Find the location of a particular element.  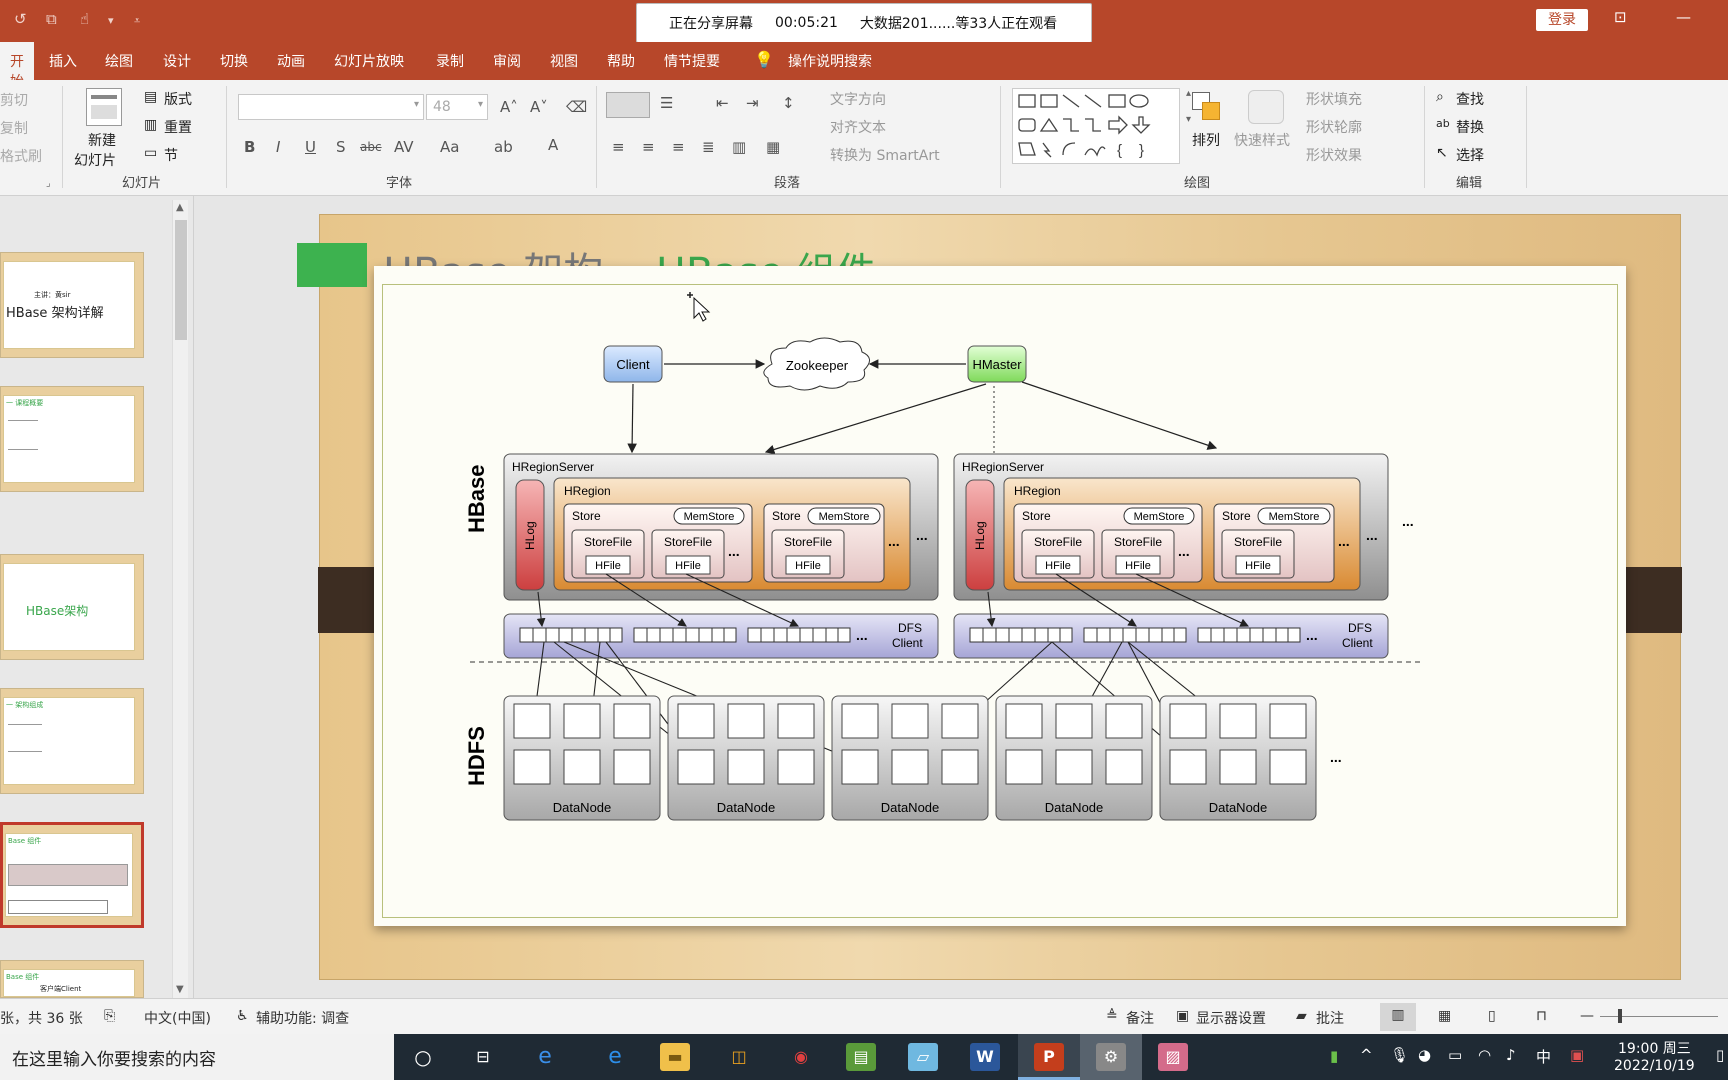

ribbon-display-icon: ⊡ is located at coordinates (1620, 17).